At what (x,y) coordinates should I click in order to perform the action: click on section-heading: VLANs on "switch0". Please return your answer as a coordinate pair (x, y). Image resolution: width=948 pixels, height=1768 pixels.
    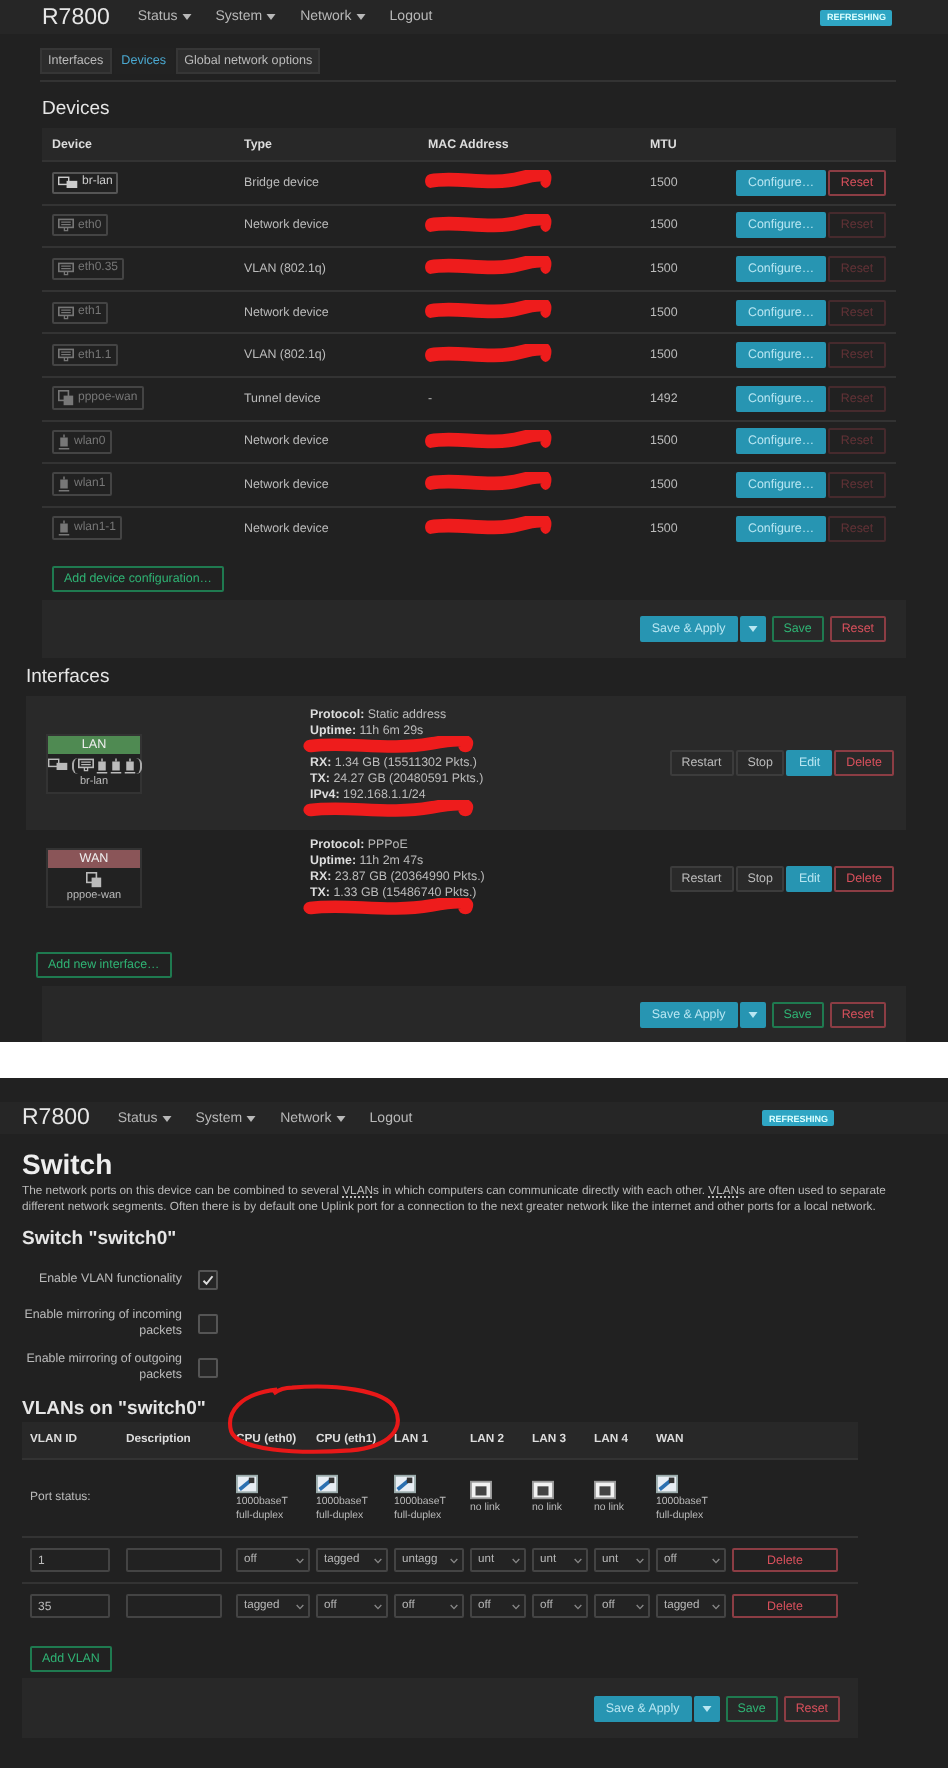
    Looking at the image, I should click on (115, 1409).